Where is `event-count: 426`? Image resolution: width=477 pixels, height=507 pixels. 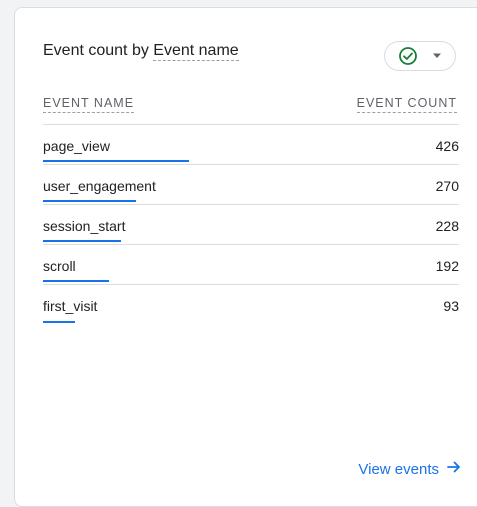 event-count: 426 is located at coordinates (447, 146).